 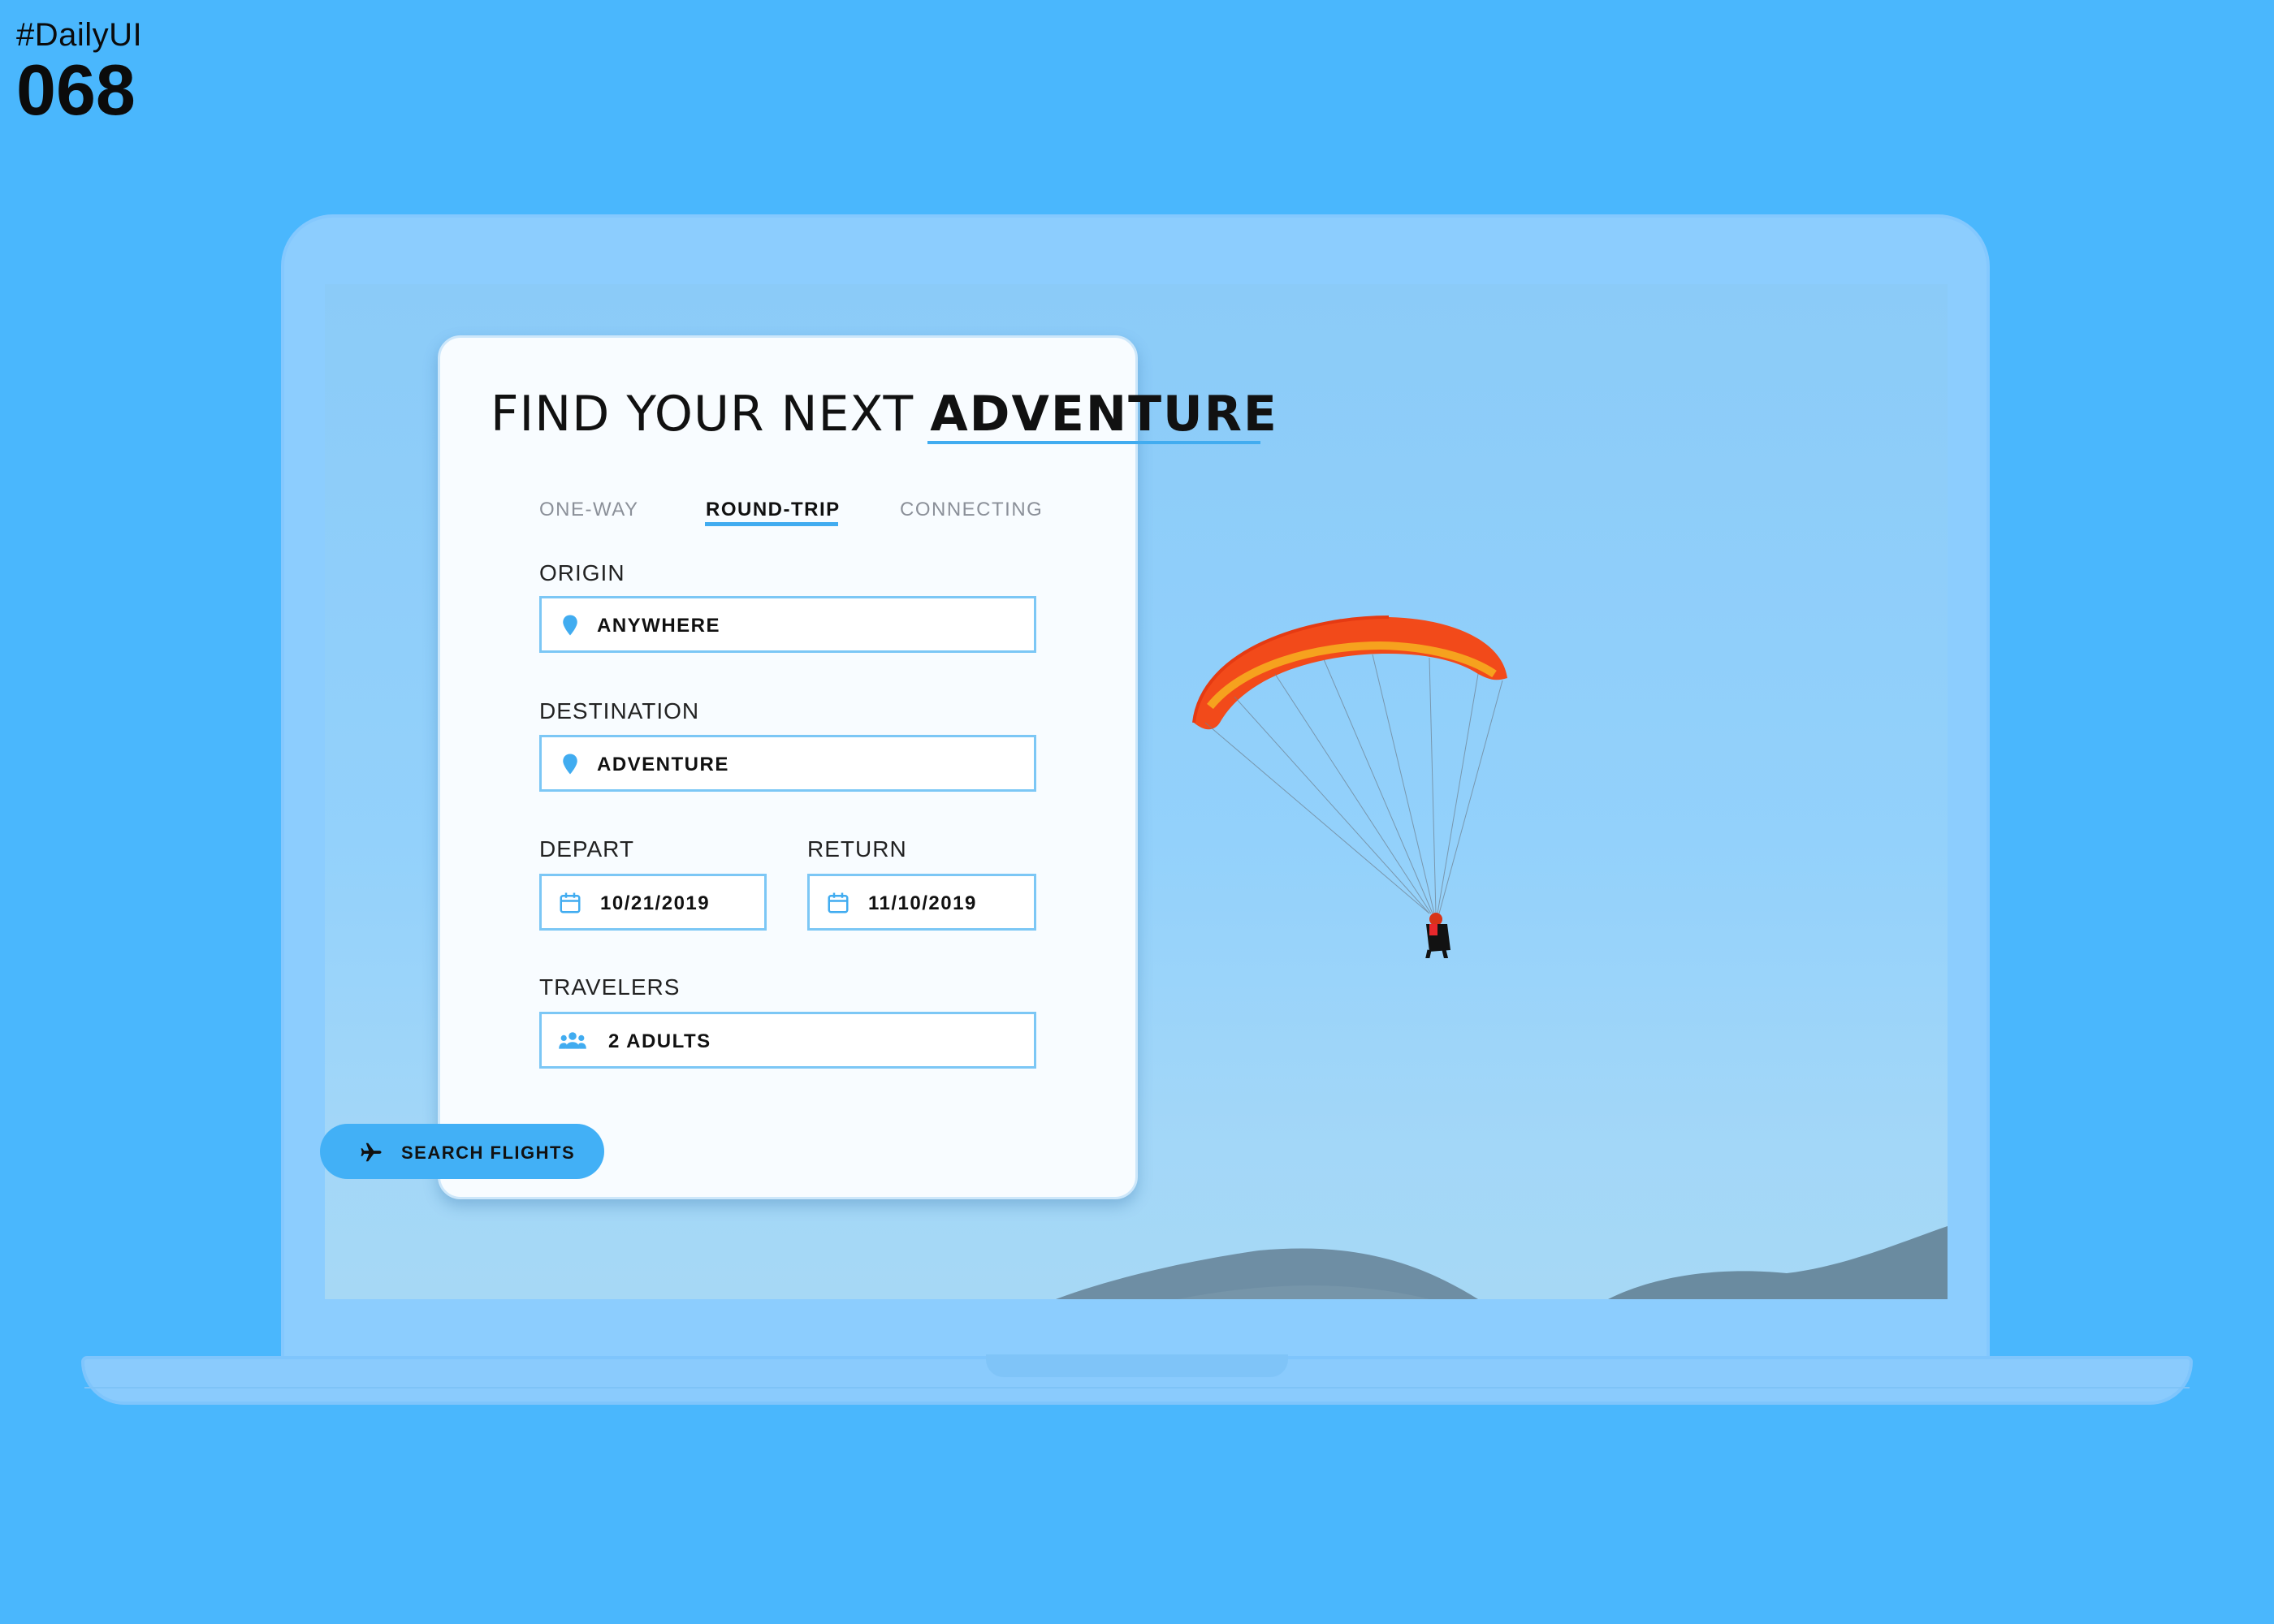 What do you see at coordinates (1137, 1365) in the screenshot?
I see `laptop-notch` at bounding box center [1137, 1365].